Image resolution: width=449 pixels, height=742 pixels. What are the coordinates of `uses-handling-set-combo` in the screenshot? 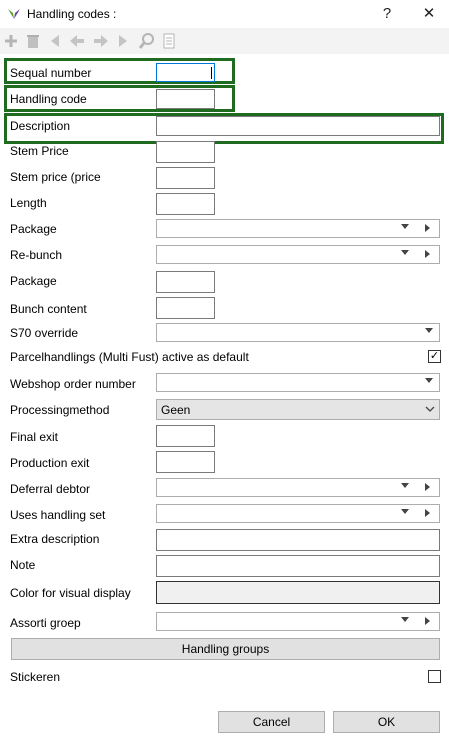 It's located at (298, 513).